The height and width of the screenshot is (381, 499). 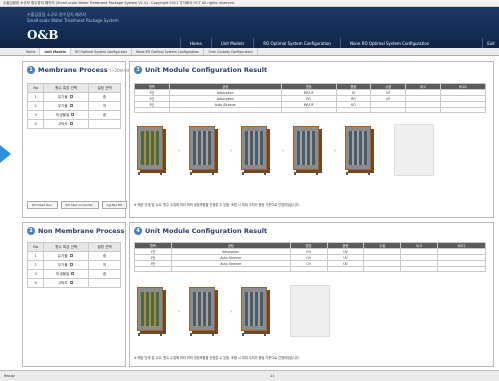 I want to click on status-mid: 11, so click(x=272, y=376).